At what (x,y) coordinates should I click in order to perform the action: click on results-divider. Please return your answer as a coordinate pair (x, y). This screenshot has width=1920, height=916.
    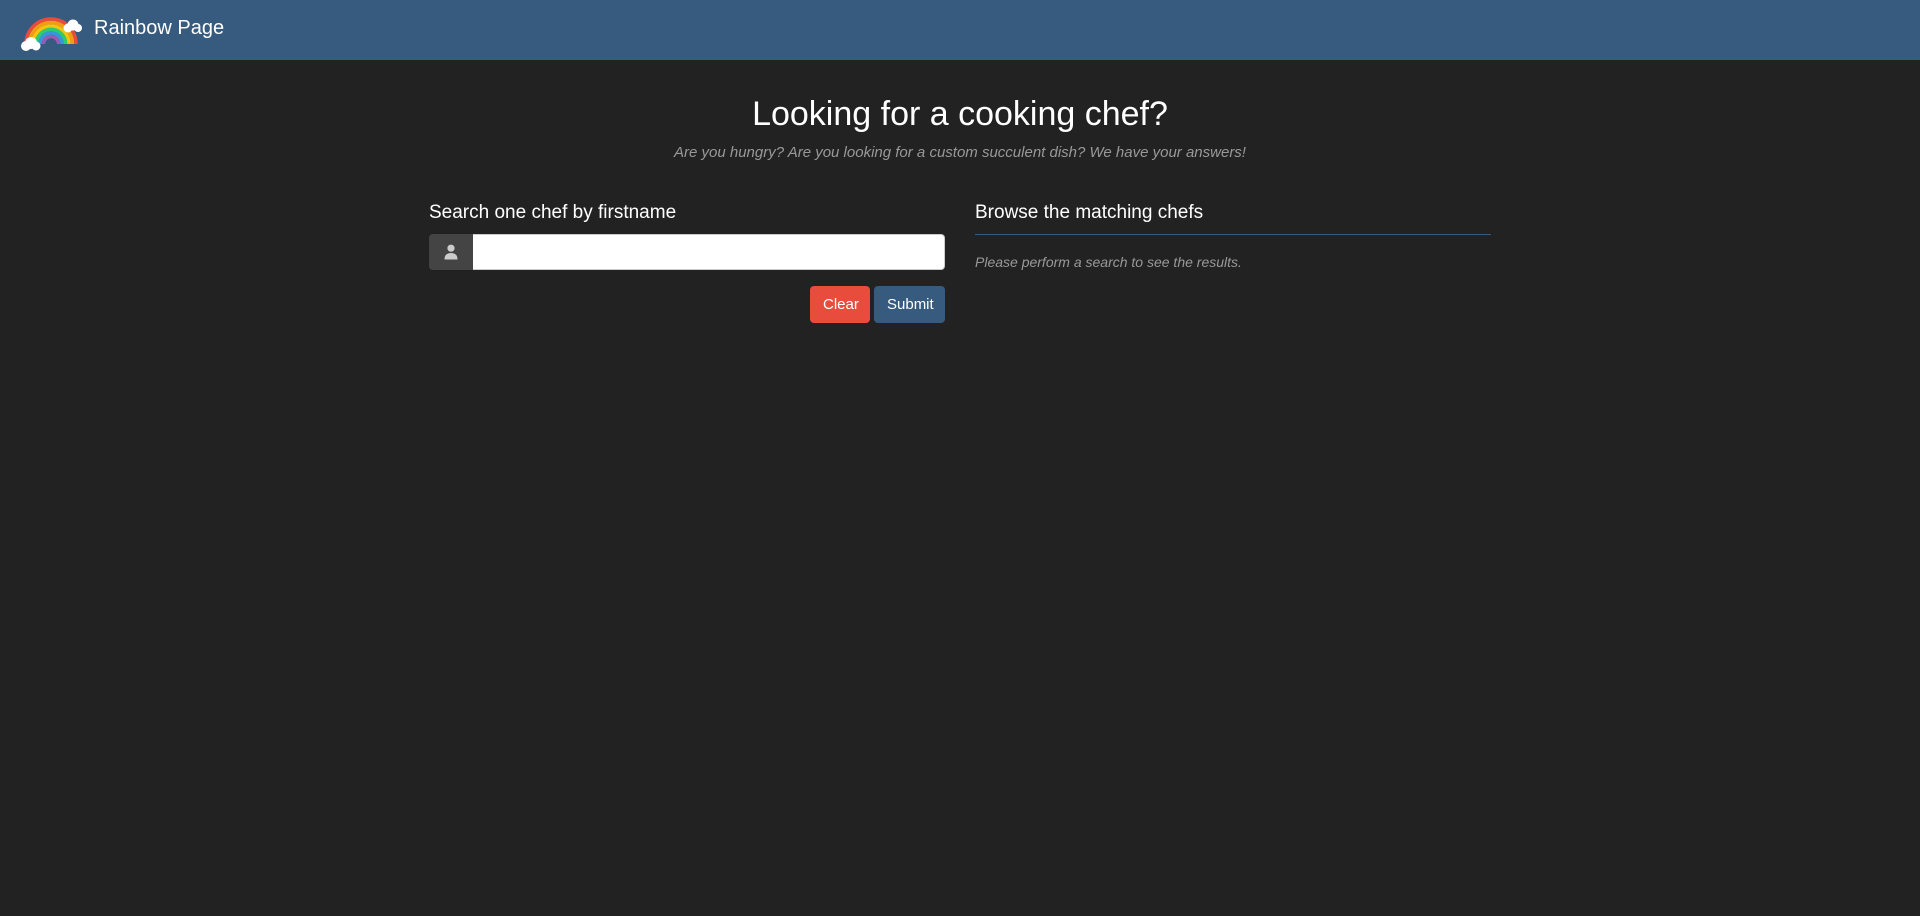
    Looking at the image, I should click on (1233, 234).